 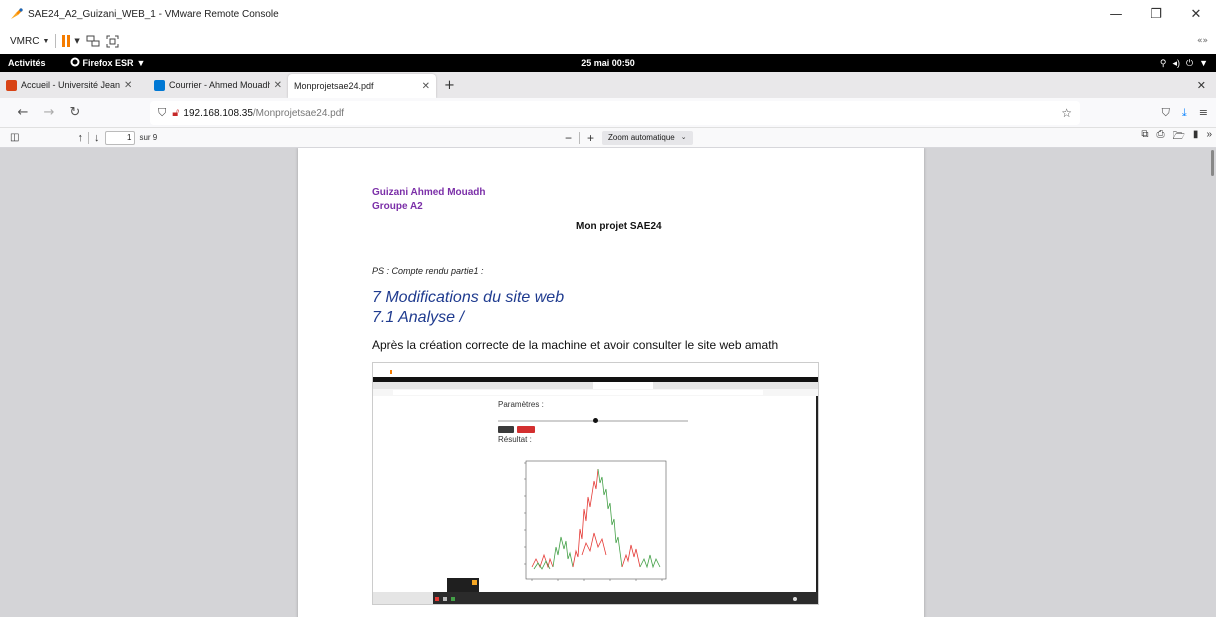 I want to click on embedded-popup, so click(x=463, y=585).